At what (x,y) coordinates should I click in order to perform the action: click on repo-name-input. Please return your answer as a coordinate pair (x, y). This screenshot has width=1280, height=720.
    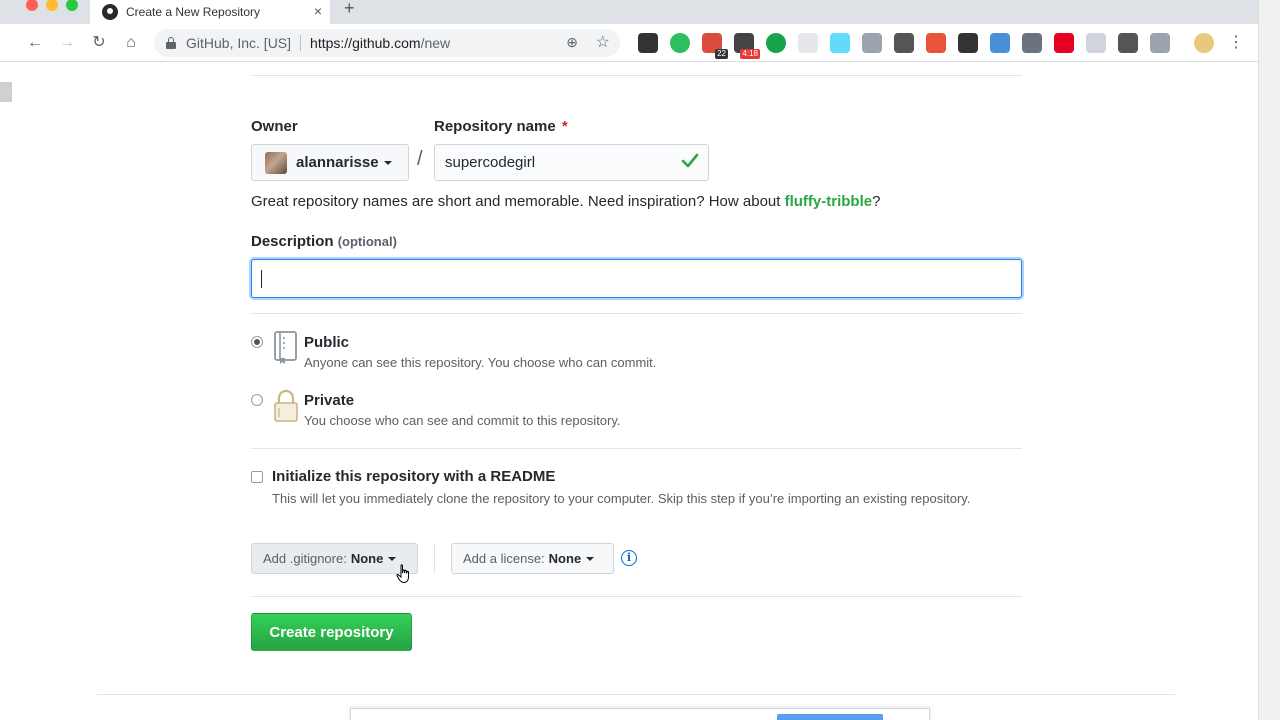
    Looking at the image, I should click on (571, 162).